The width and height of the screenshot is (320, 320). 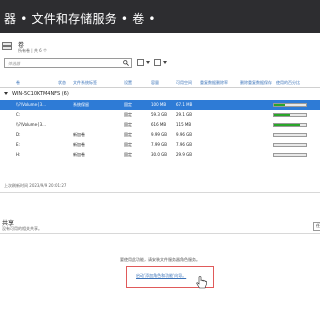 What do you see at coordinates (18, 114) in the screenshot?
I see `cell-volume: C:` at bounding box center [18, 114].